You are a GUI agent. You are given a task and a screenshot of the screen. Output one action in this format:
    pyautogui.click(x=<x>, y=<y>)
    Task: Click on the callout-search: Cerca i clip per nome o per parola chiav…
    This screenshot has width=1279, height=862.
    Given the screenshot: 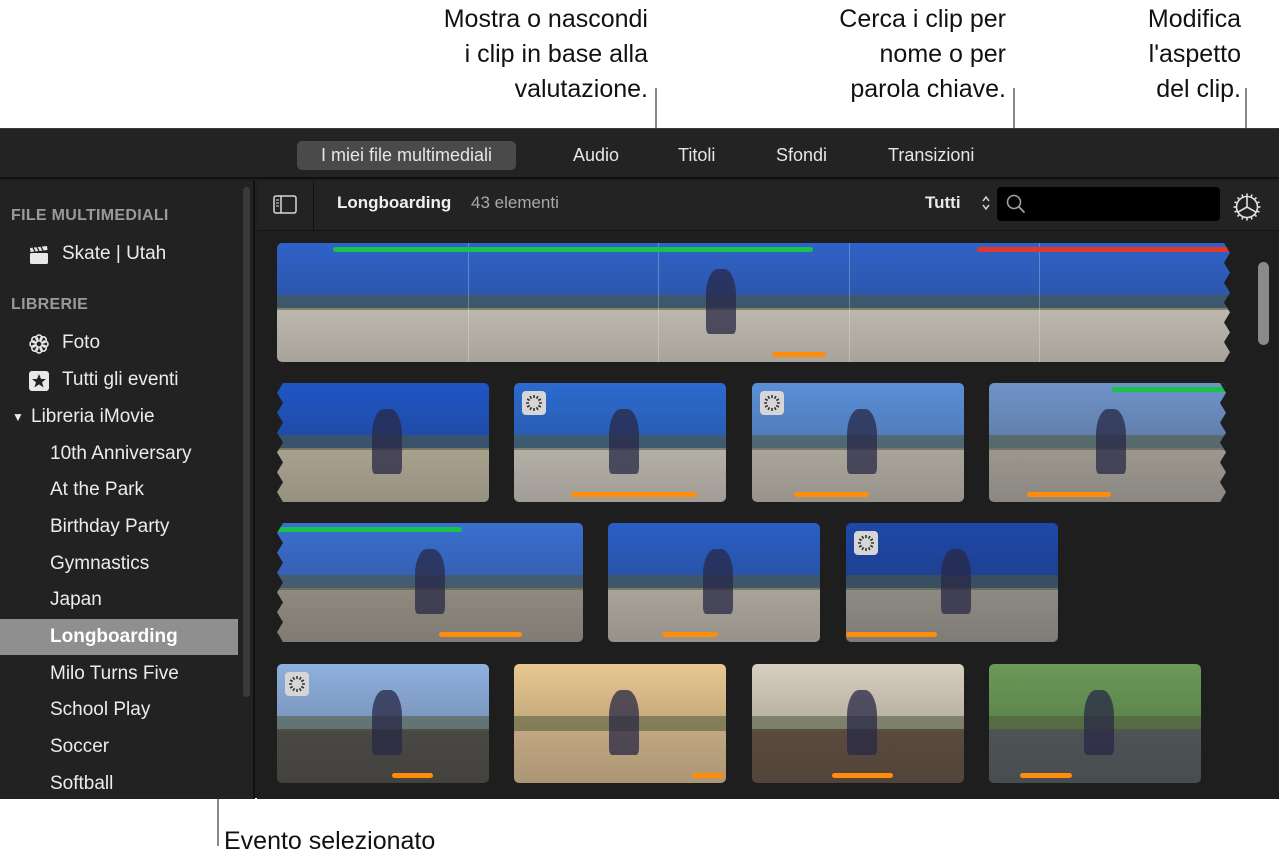 What is the action you would take?
    pyautogui.click(x=922, y=54)
    